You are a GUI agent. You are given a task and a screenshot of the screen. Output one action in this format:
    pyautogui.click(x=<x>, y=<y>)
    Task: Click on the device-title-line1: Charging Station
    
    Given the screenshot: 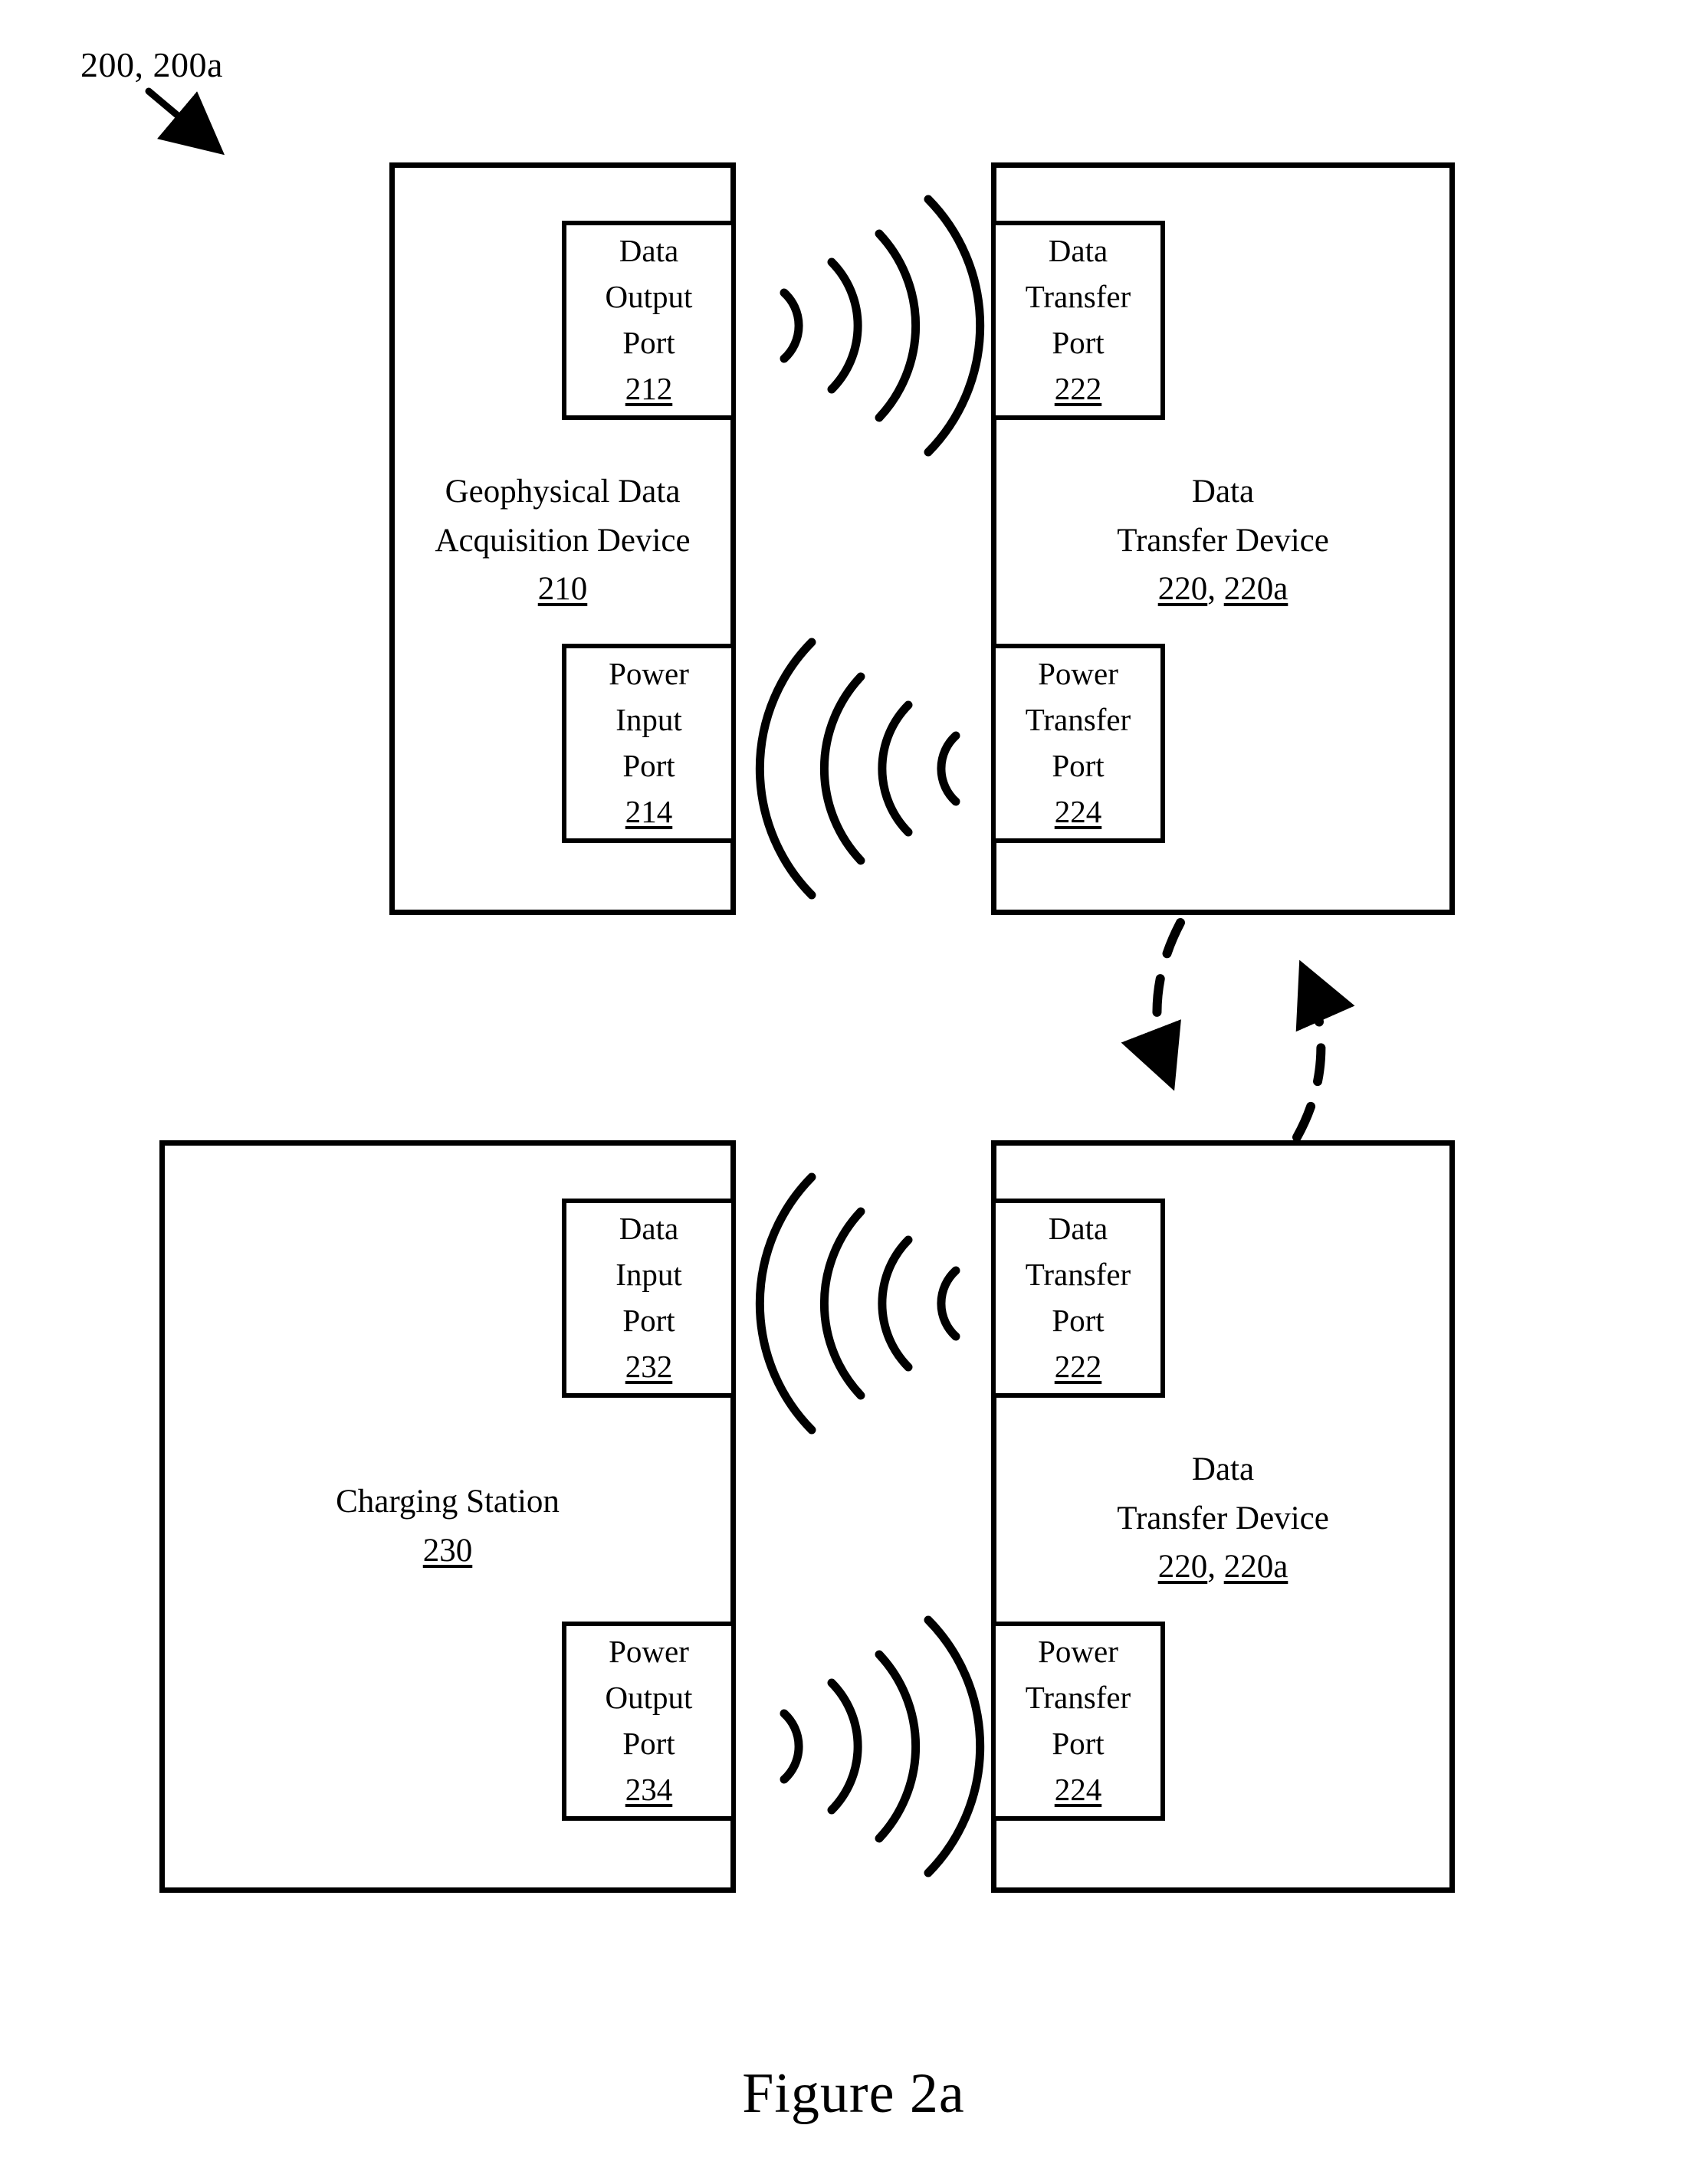 What is the action you would take?
    pyautogui.click(x=448, y=1502)
    